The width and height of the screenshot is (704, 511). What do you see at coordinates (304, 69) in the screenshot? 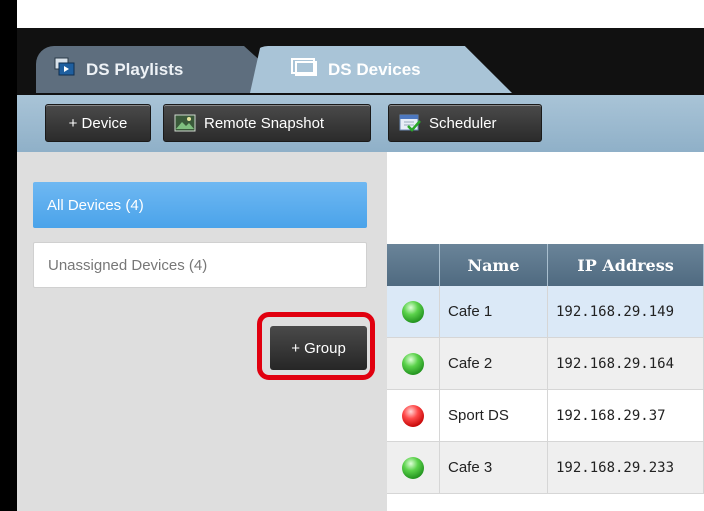
I see `devices-icon` at bounding box center [304, 69].